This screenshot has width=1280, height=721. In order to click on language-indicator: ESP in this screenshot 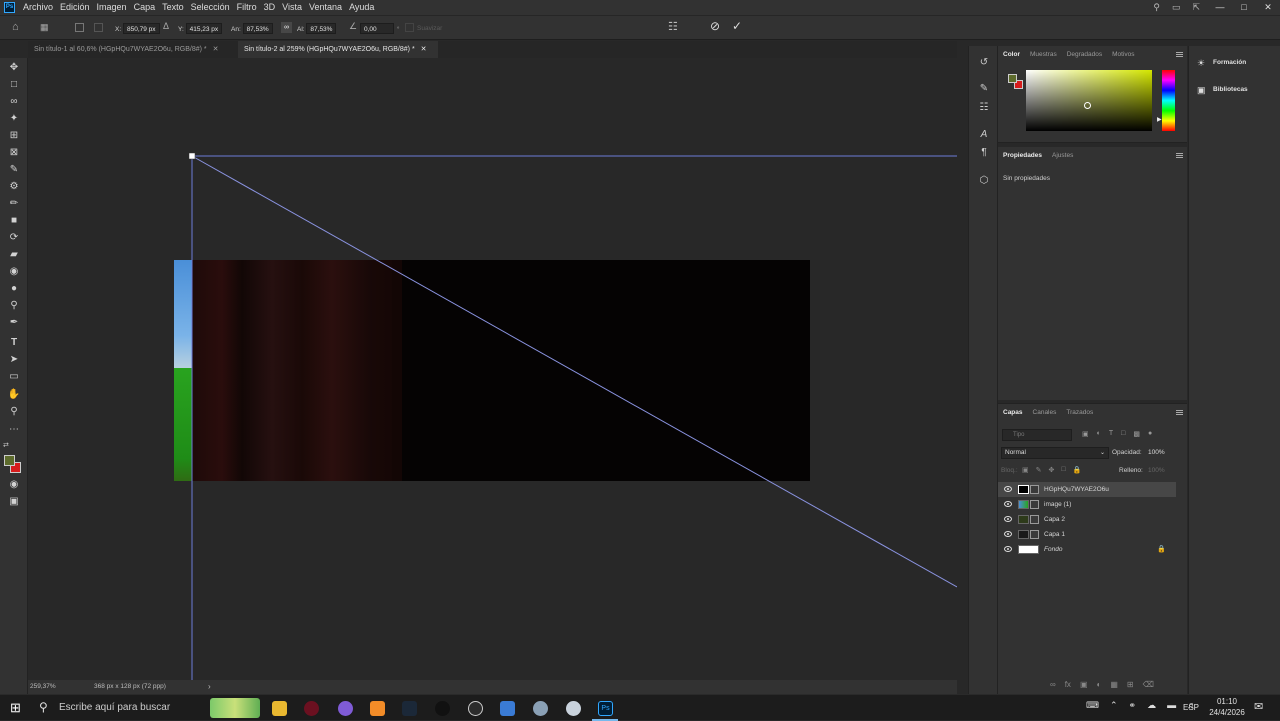, I will do `click(1191, 707)`.